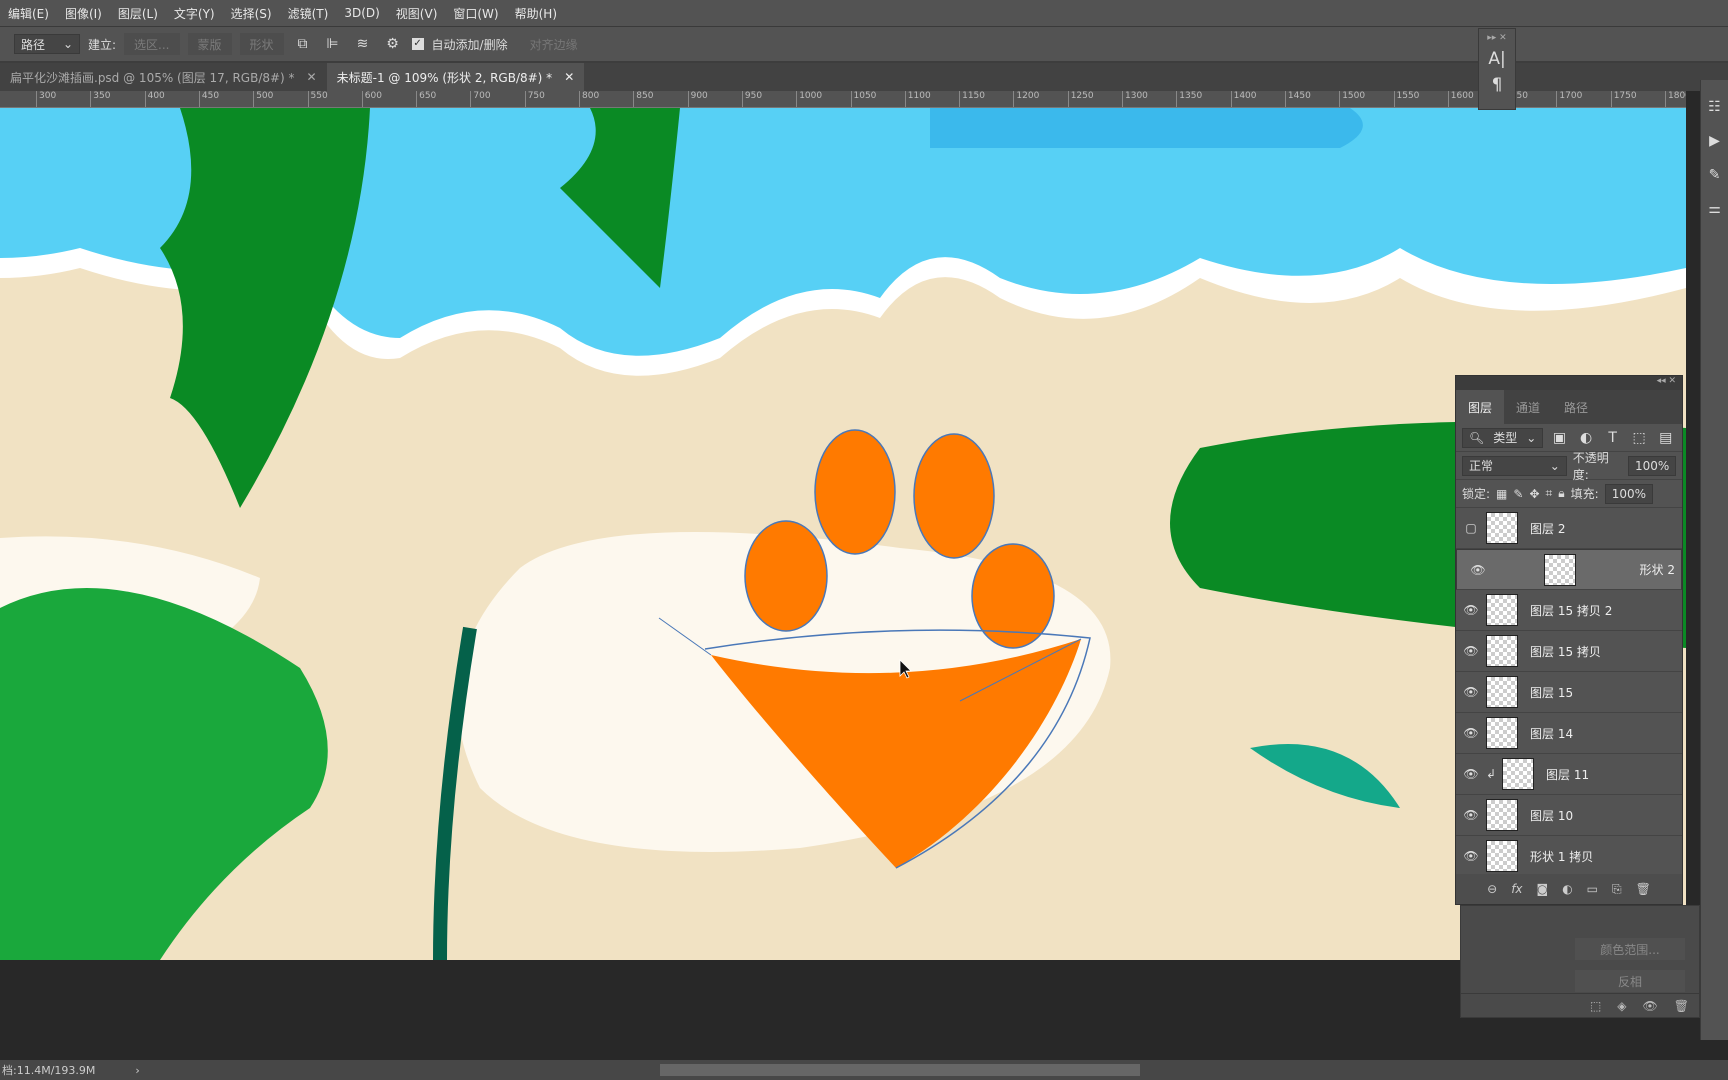 The image size is (1728, 1080). I want to click on menu-item: 选择(S), so click(251, 13).